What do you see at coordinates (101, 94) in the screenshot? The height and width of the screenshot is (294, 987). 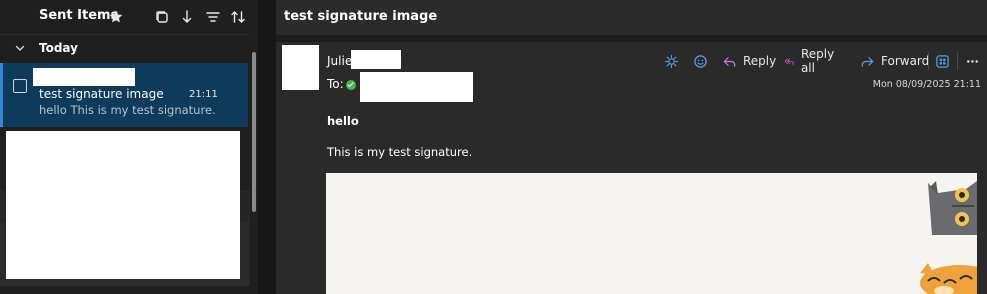 I see `item-subject: test signature image` at bounding box center [101, 94].